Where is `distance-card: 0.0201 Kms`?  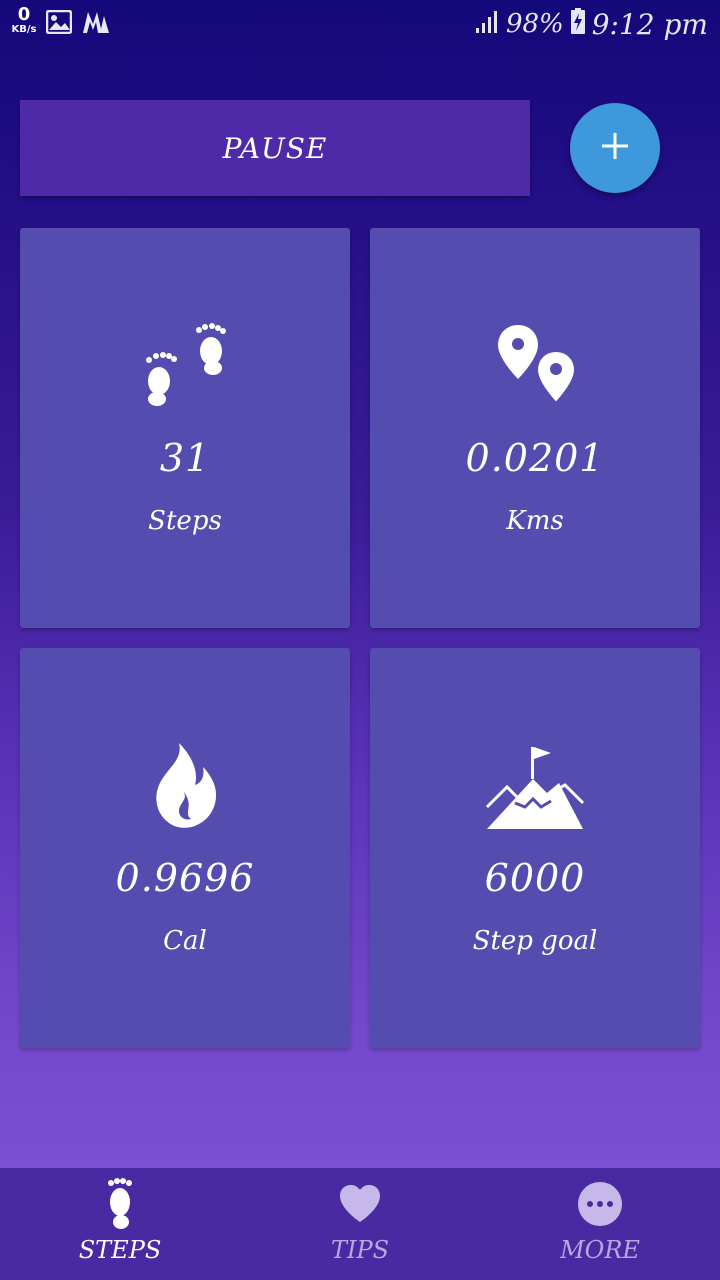 distance-card: 0.0201 Kms is located at coordinates (535, 428).